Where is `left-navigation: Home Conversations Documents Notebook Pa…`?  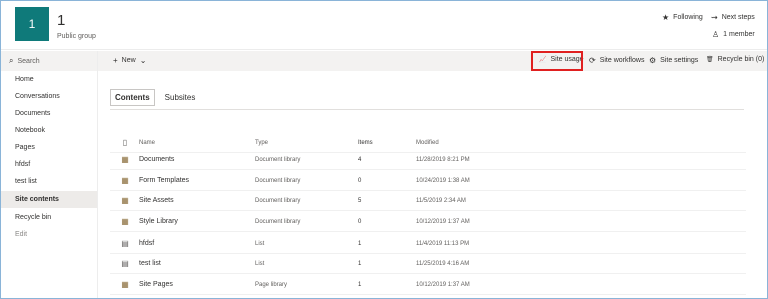 left-navigation: Home Conversations Documents Notebook Pa… is located at coordinates (49, 184).